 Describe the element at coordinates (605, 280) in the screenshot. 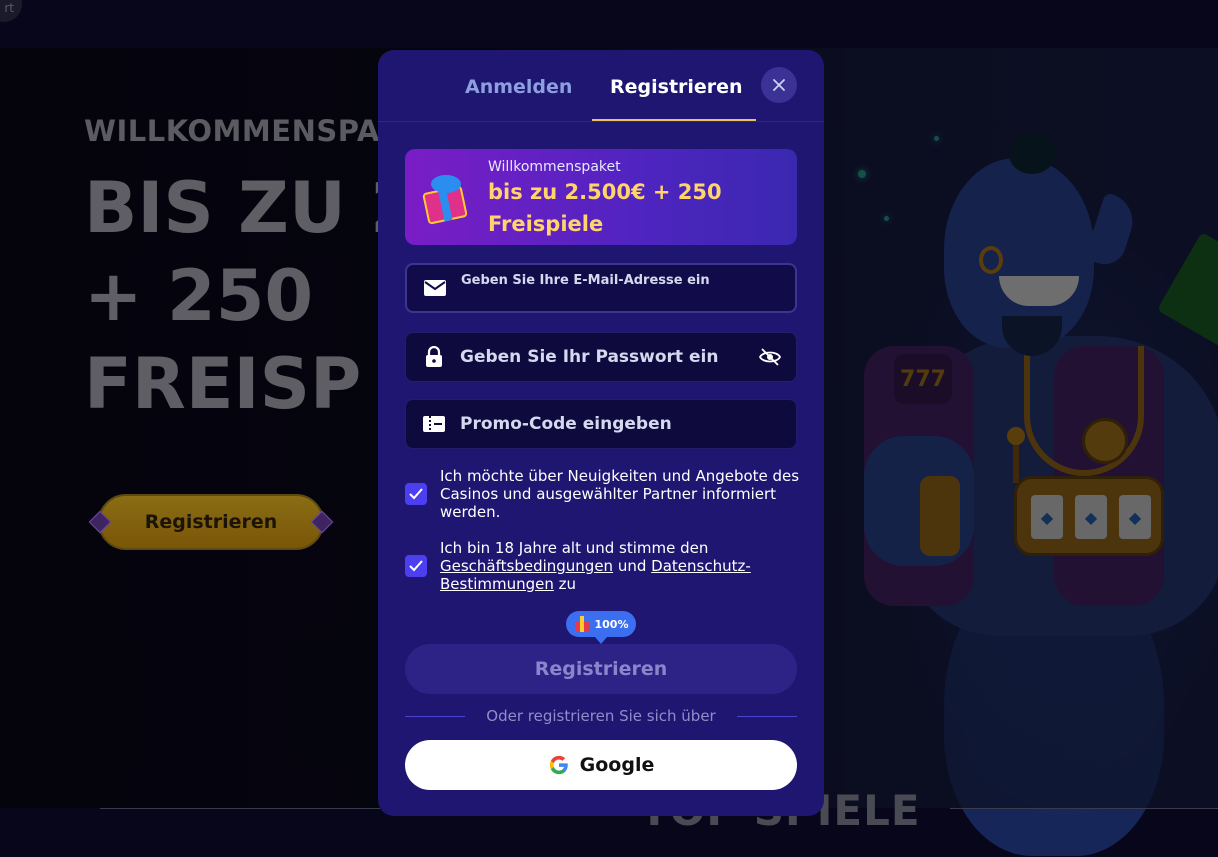

I see `email-input` at that location.